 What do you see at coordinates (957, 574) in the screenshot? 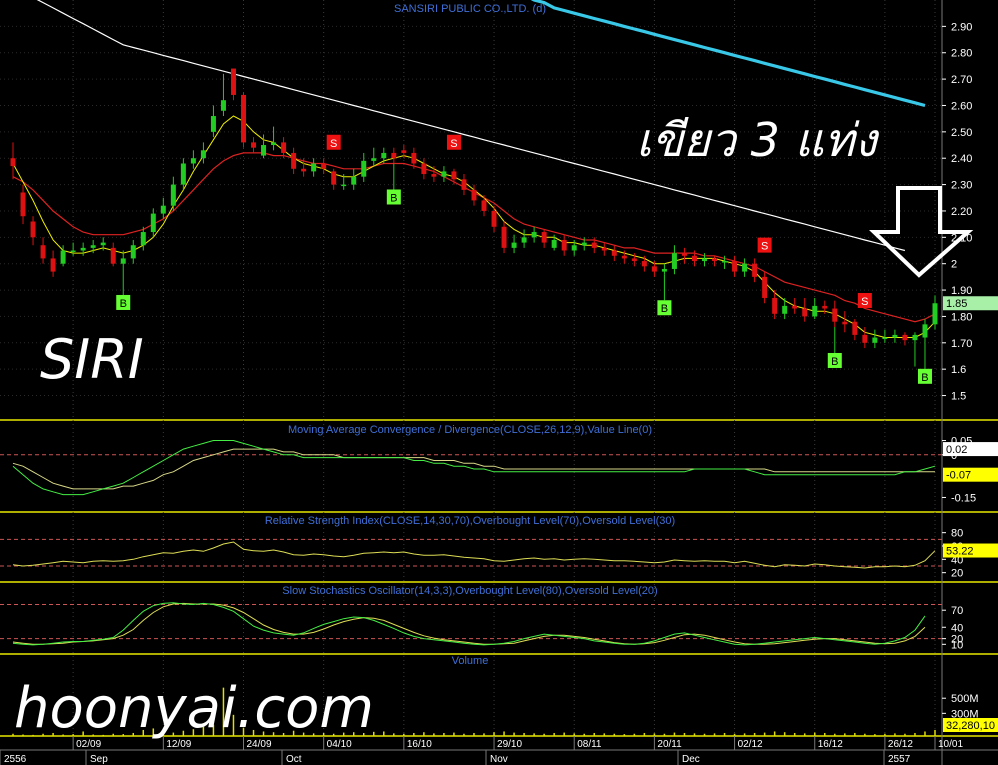
I see `rsi-tick-label: 20` at bounding box center [957, 574].